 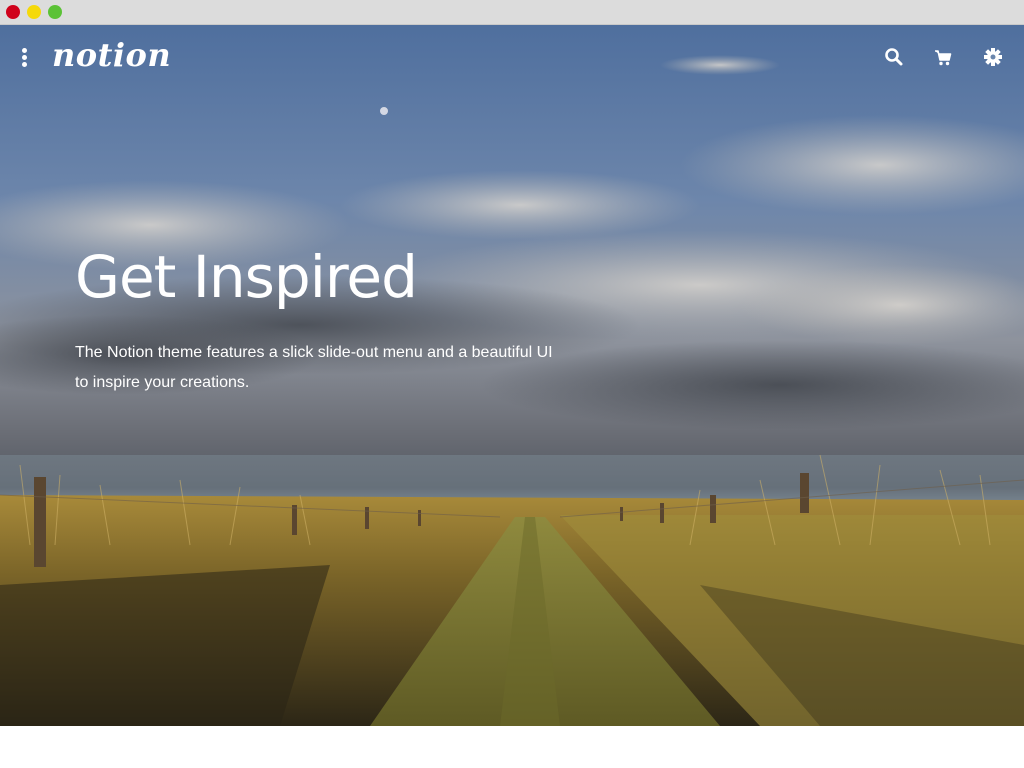 What do you see at coordinates (162, 382) in the screenshot?
I see `hero-description-line-2: to inspire your creations.` at bounding box center [162, 382].